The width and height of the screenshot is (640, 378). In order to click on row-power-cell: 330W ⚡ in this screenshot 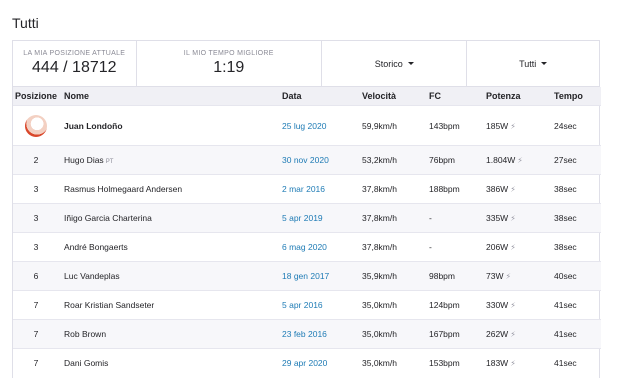, I will do `click(515, 305)`.